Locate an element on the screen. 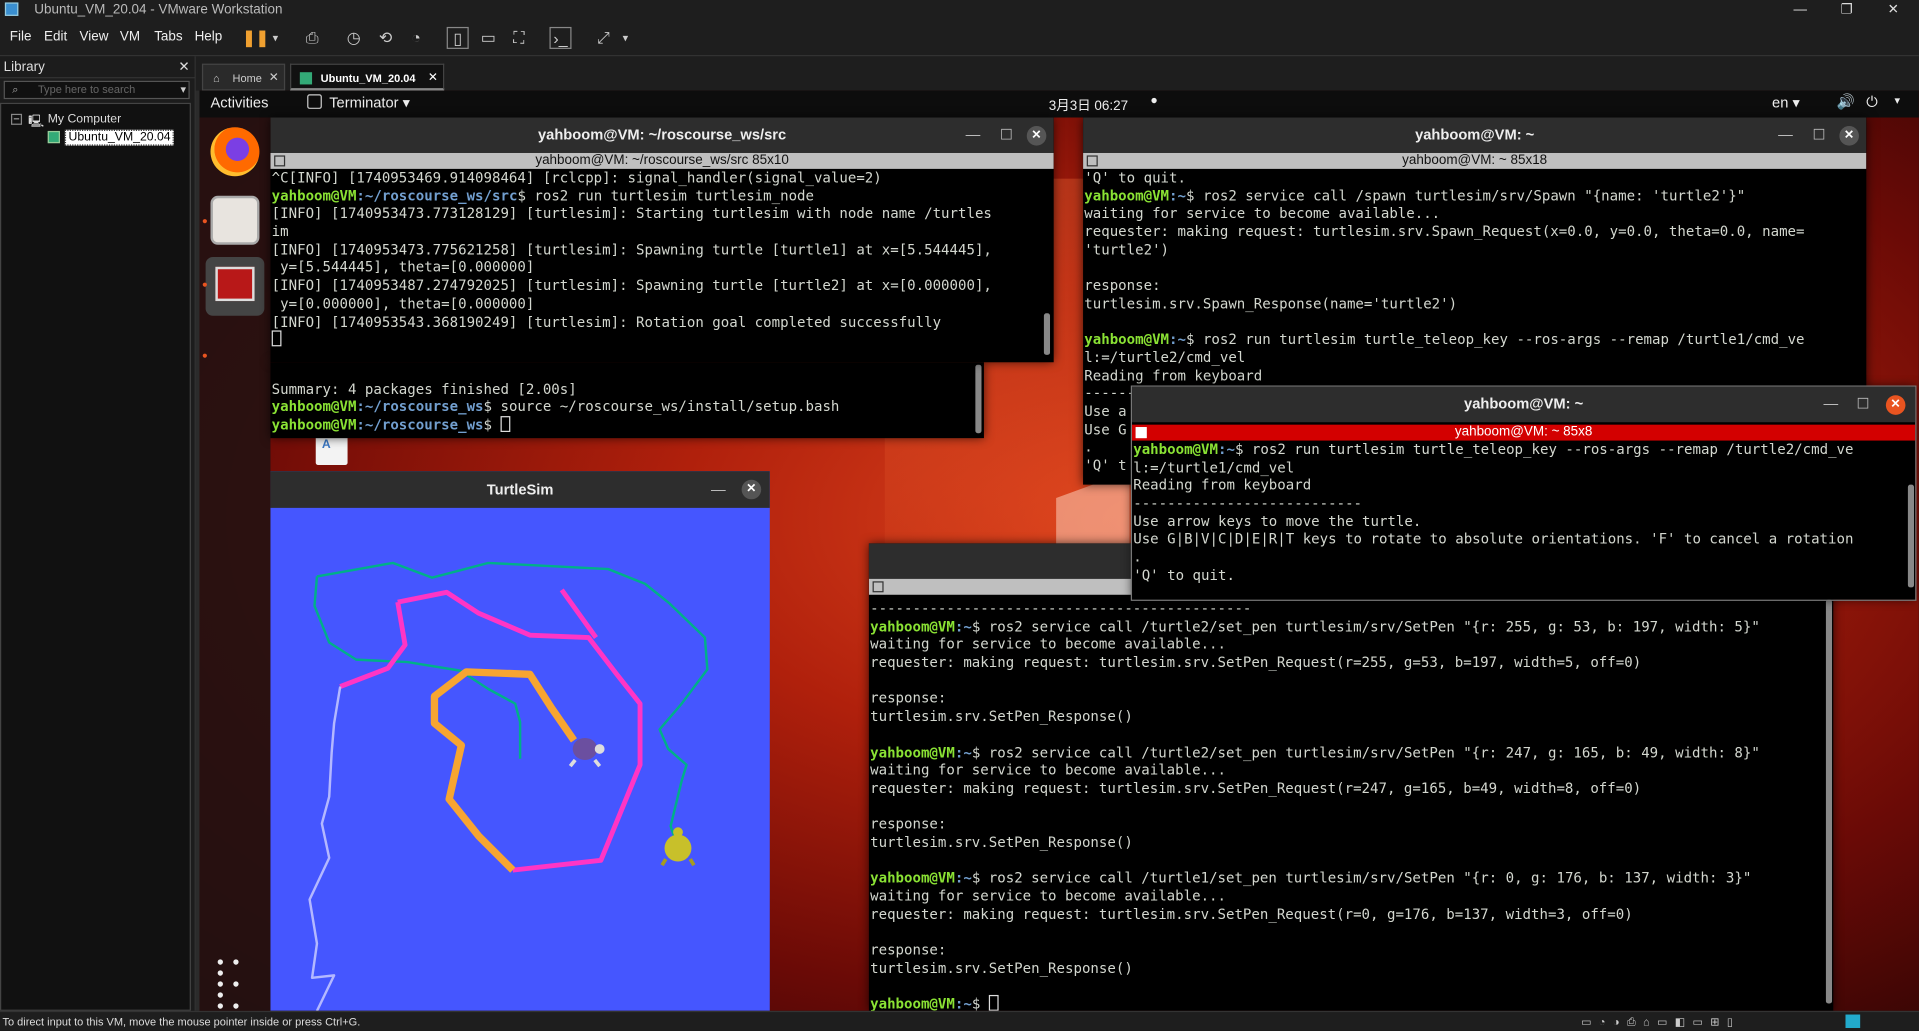 This screenshot has height=1031, width=1919. turtlesim-window: TurtleSim — ✕ is located at coordinates (520, 741).